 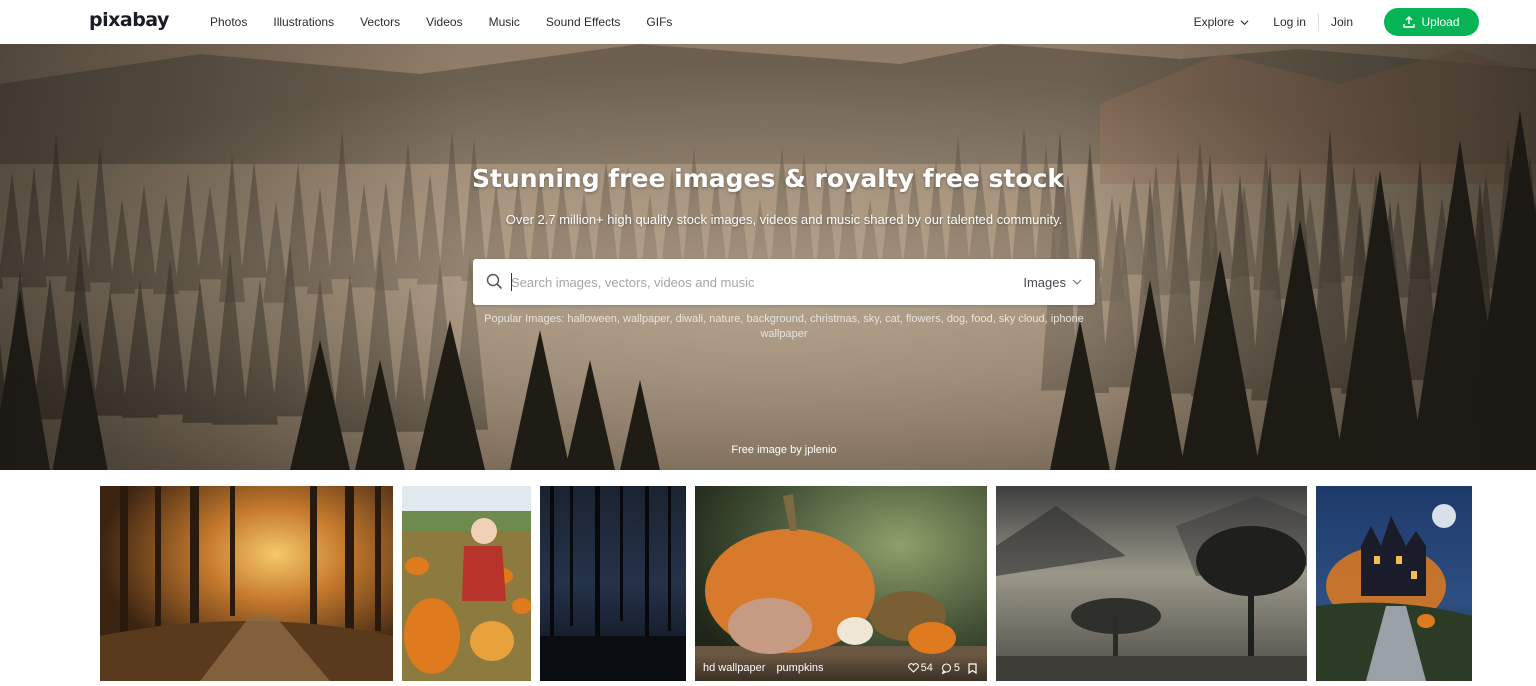 I want to click on image-overlay: hd wallpaper pumpkins 54 5, so click(x=841, y=668).